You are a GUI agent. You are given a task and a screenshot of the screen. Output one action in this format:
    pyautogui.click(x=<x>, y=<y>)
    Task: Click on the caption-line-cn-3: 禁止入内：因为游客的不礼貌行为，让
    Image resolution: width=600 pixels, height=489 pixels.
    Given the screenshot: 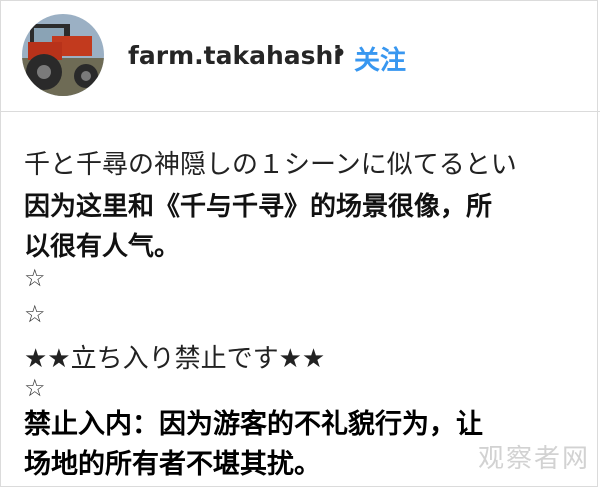 What is the action you would take?
    pyautogui.click(x=253, y=424)
    